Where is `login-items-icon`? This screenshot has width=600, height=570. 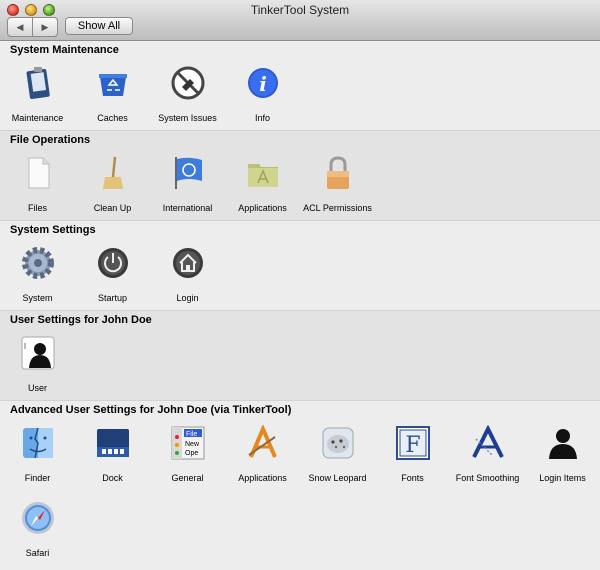 login-items-icon is located at coordinates (563, 443).